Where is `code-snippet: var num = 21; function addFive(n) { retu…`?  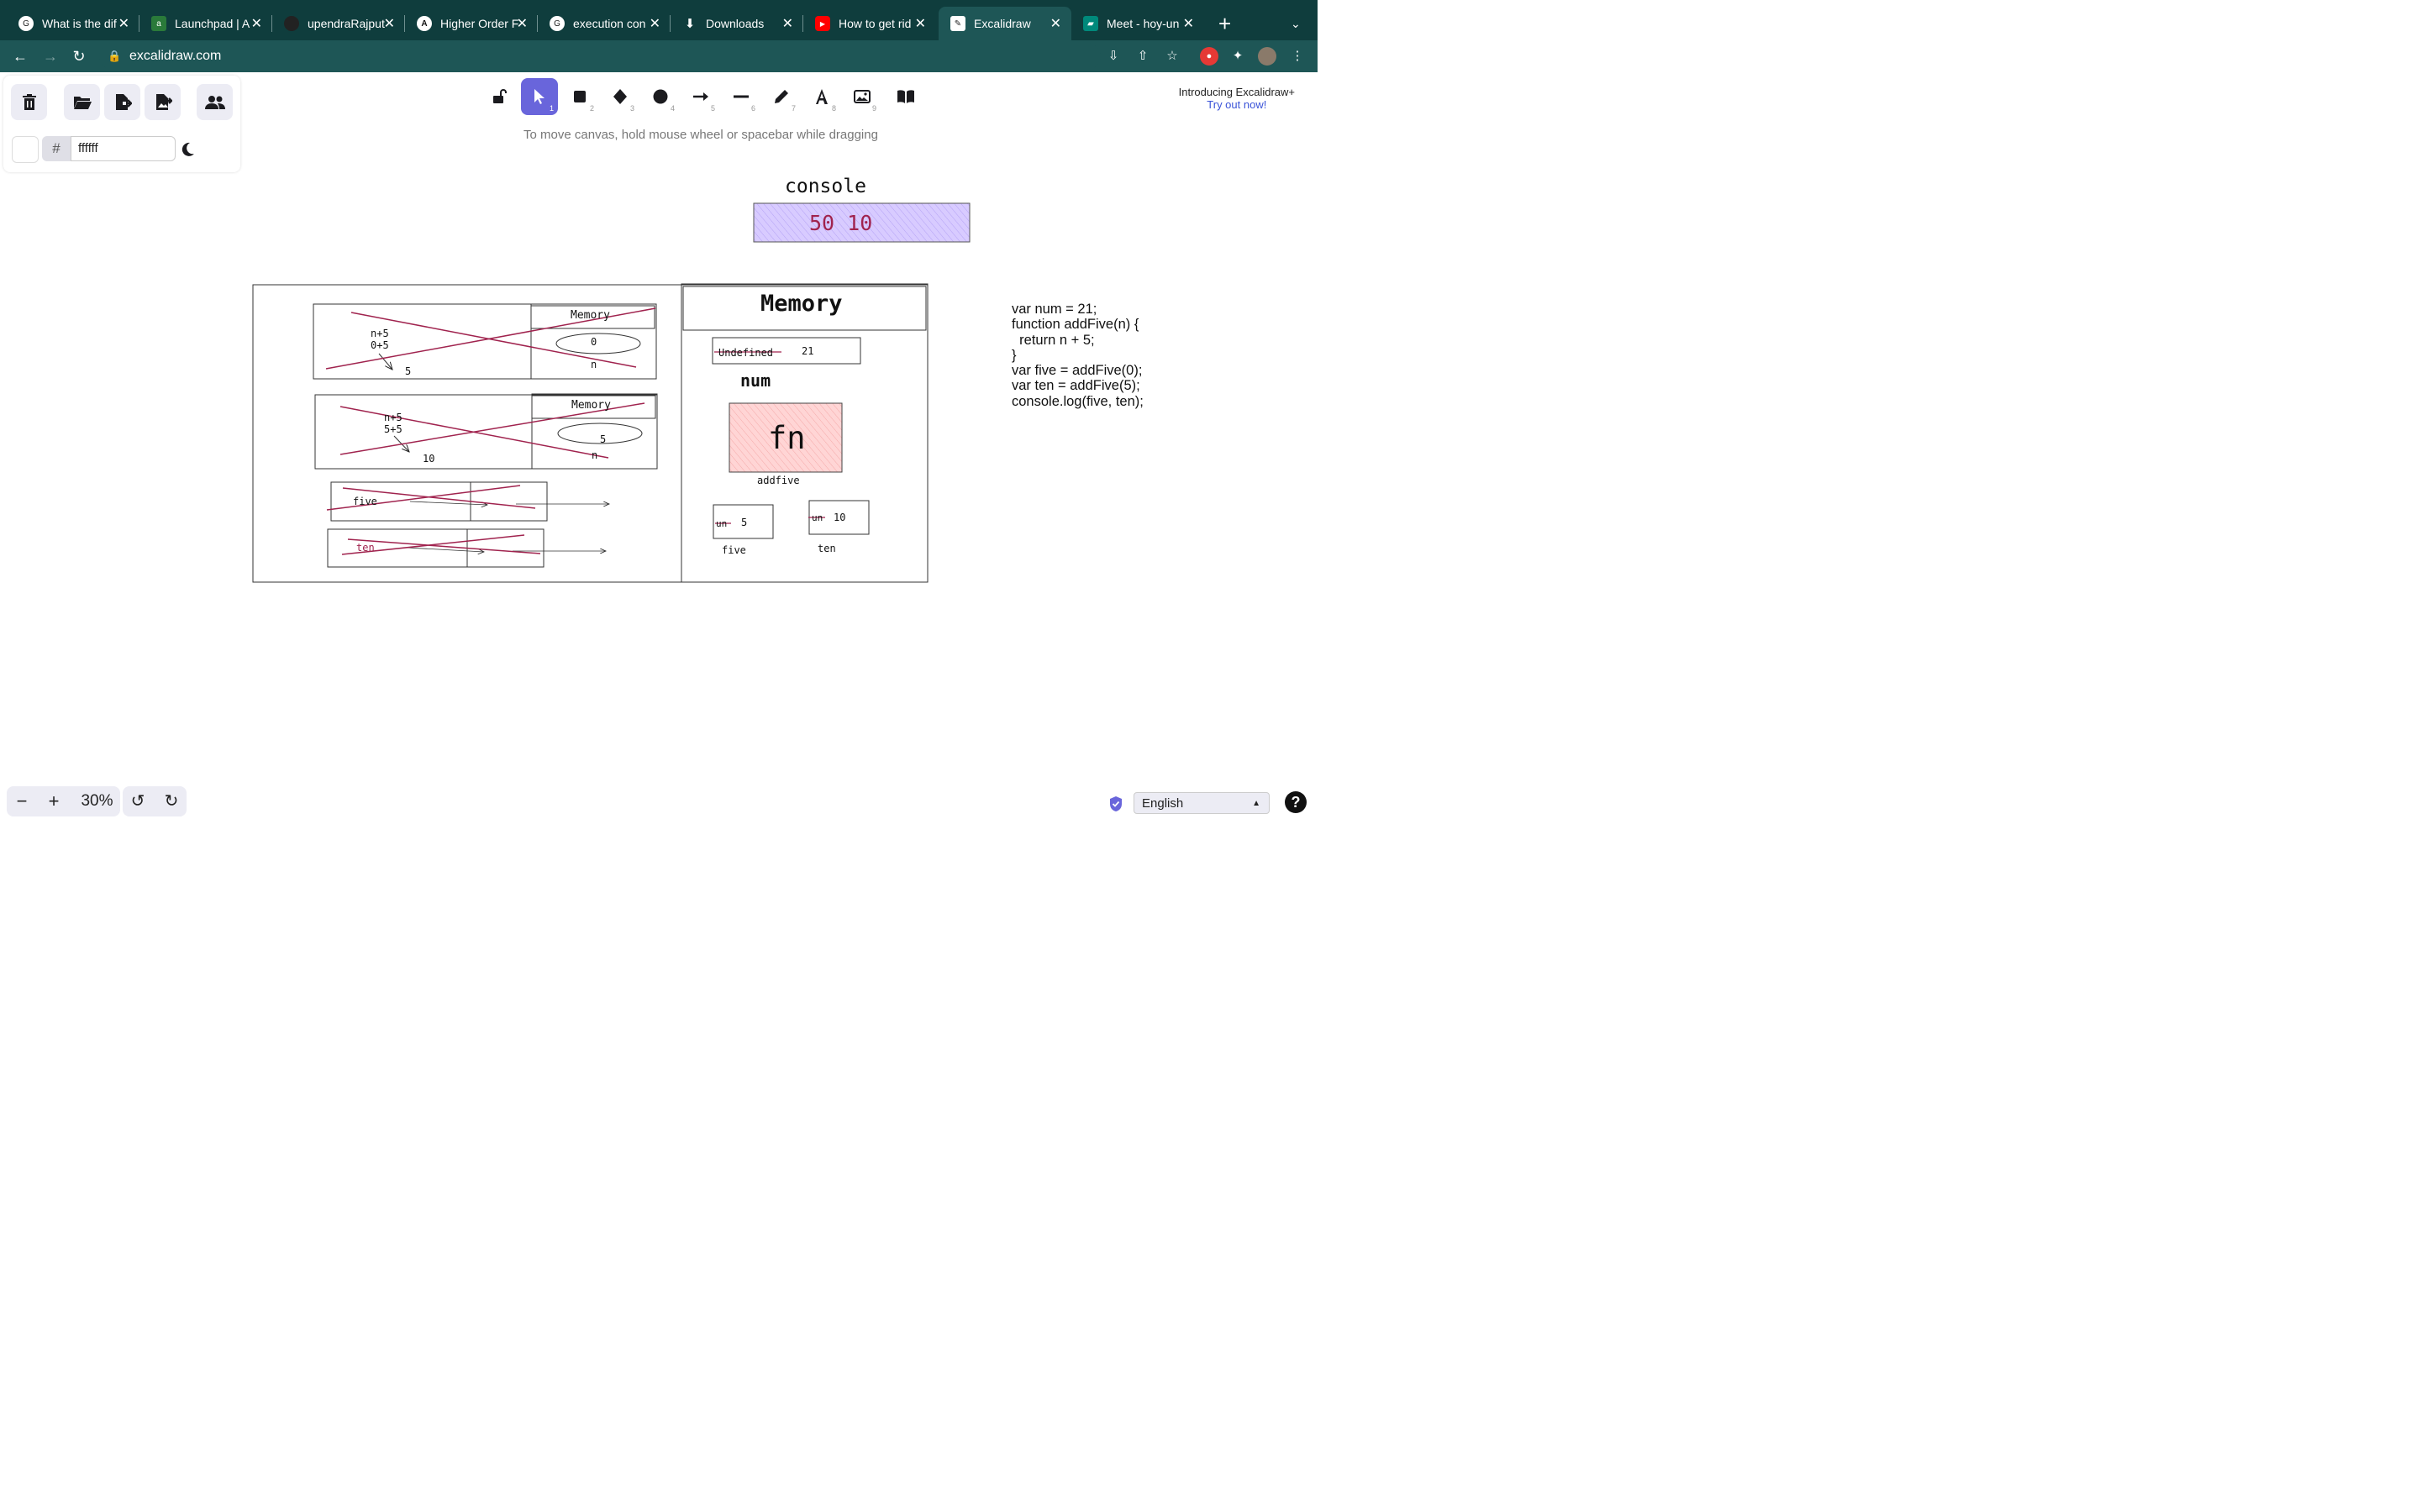
code-snippet: var num = 21; function addFive(n) { retu… is located at coordinates (1078, 355).